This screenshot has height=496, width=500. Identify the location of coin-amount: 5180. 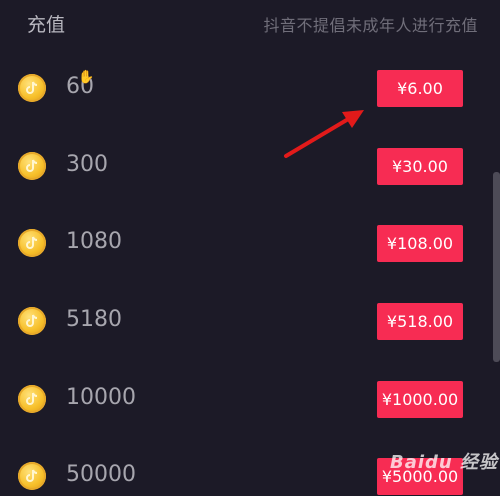
(94, 319).